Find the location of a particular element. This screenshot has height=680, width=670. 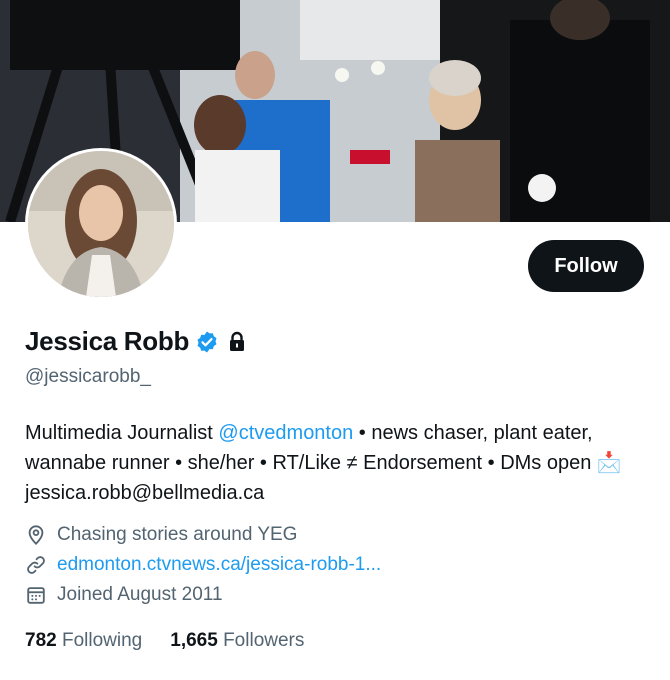

profile-handle: @jessicarobb_ is located at coordinates (88, 376).